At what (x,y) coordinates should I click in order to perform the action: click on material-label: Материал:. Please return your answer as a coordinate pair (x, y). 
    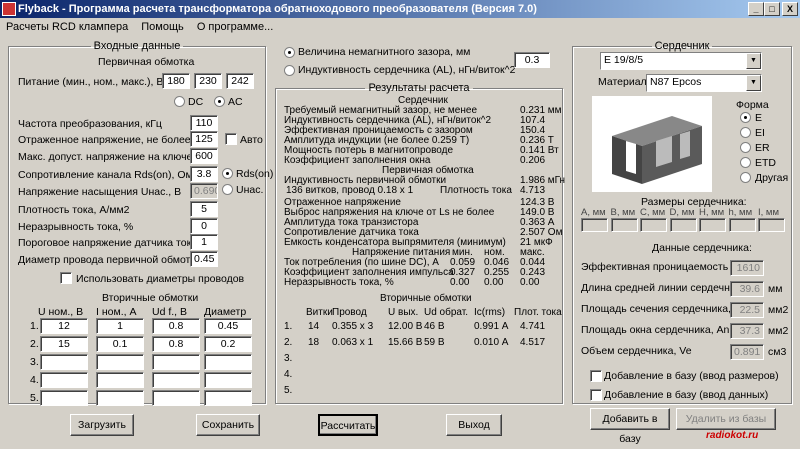
    Looking at the image, I should click on (624, 82).